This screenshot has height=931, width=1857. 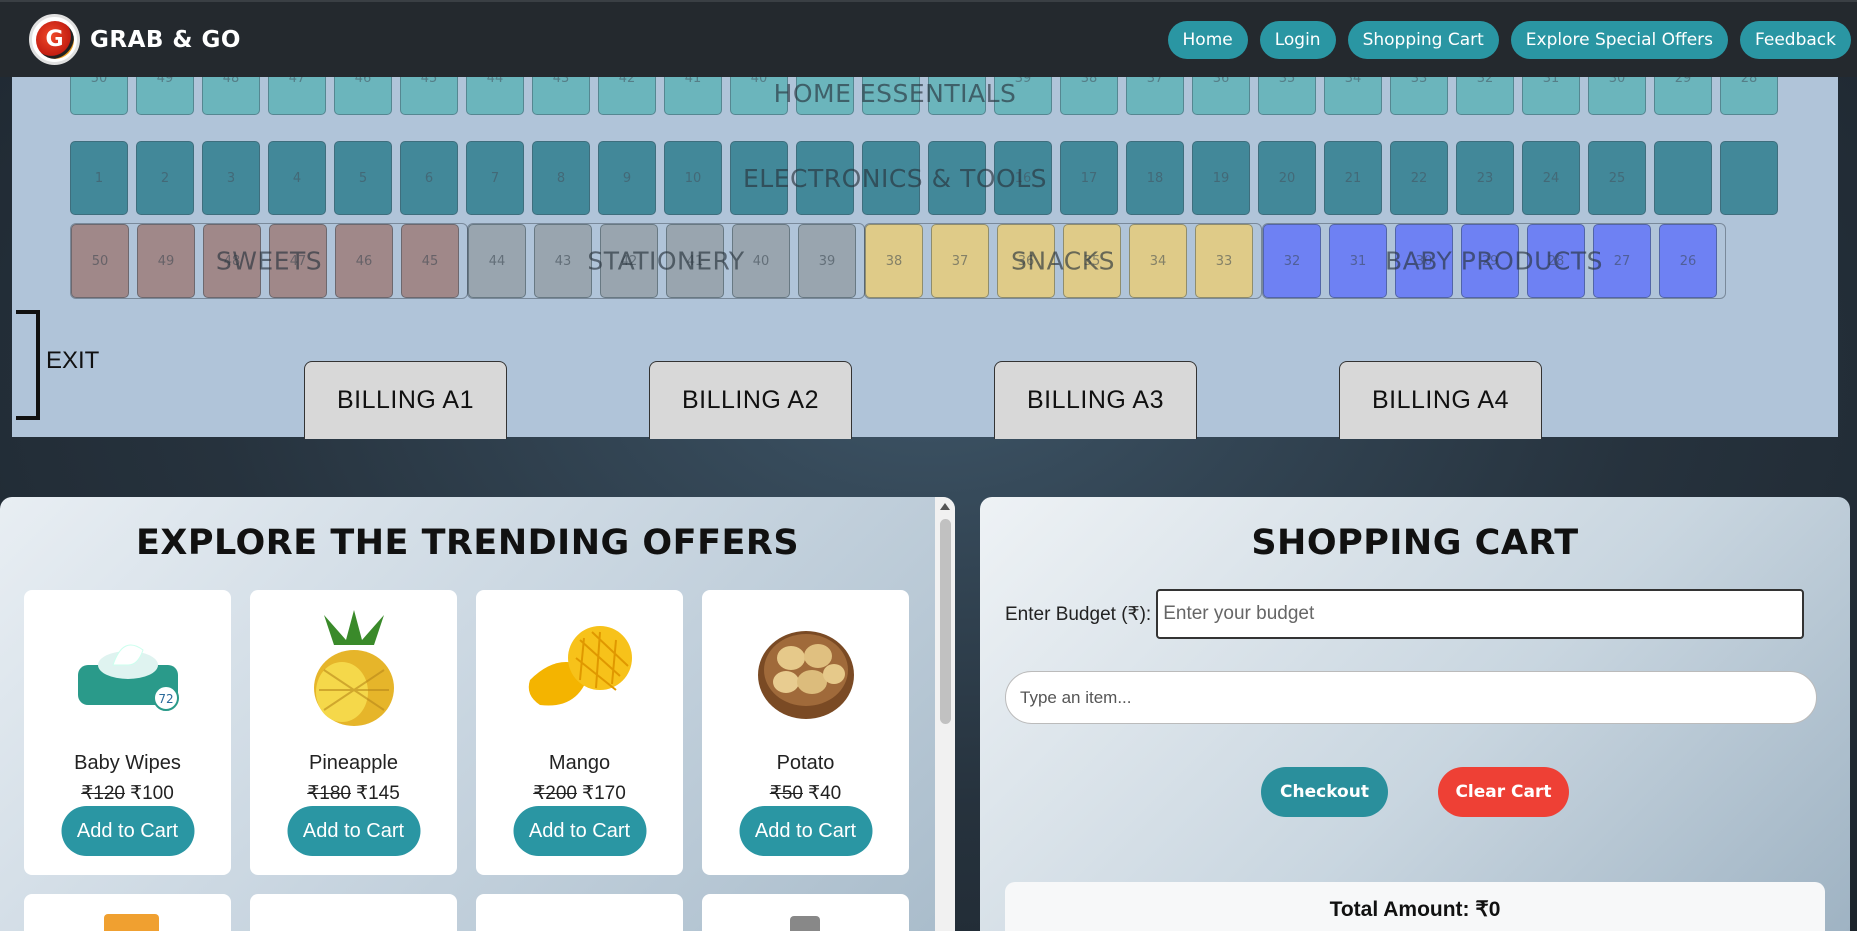 I want to click on shelf-slot: 46, so click(x=364, y=261).